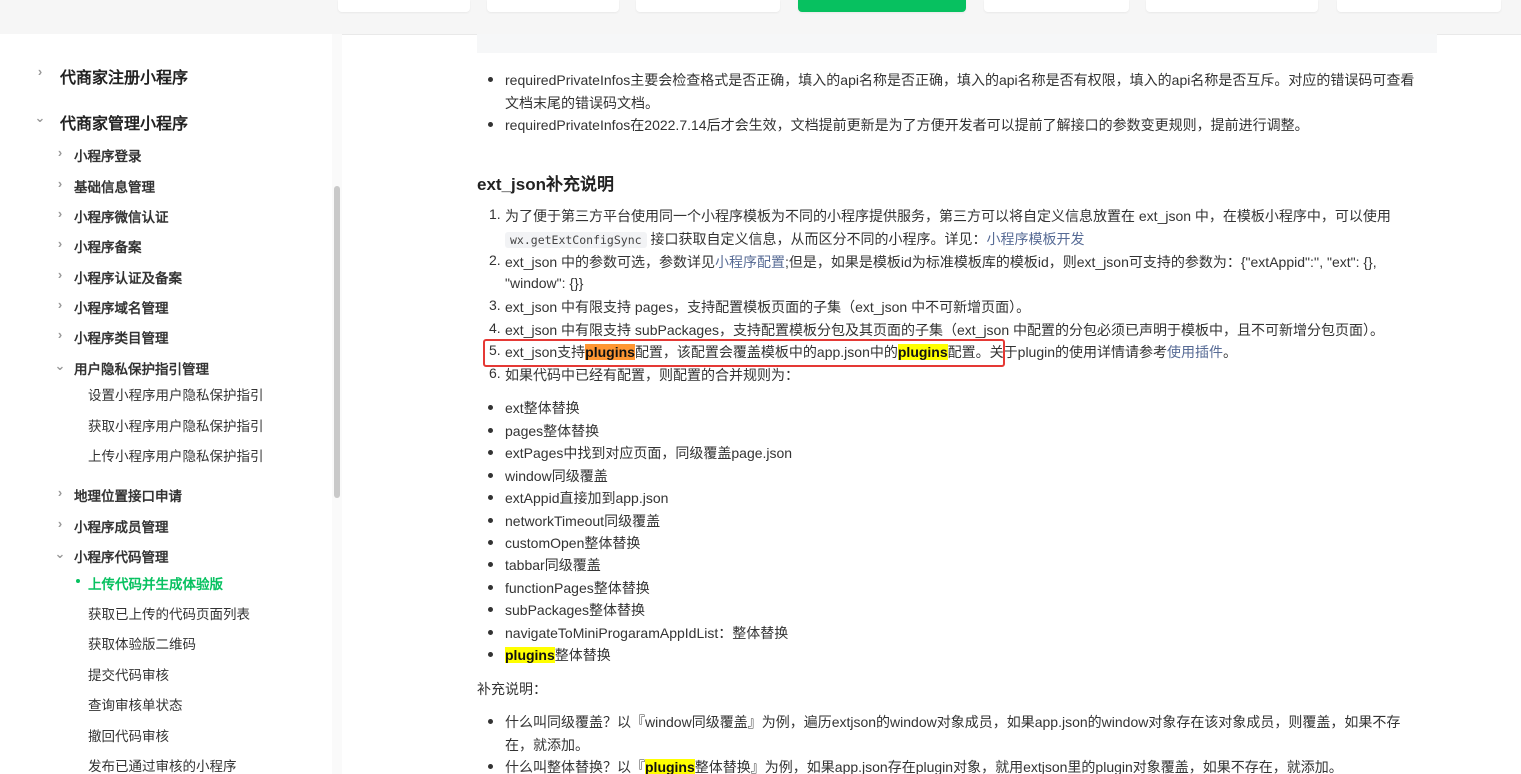 The image size is (1521, 774). I want to click on sidebar-scrollbar-thumb, so click(337, 342).